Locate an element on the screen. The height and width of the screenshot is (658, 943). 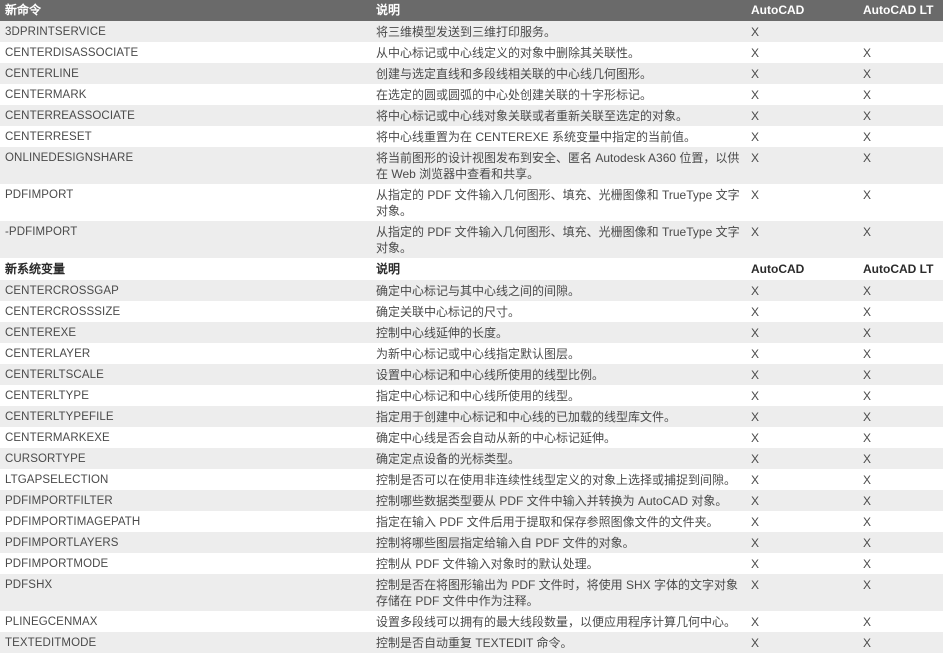
command-description: 将三维模型发送到三维打印服务。 is located at coordinates (466, 32).